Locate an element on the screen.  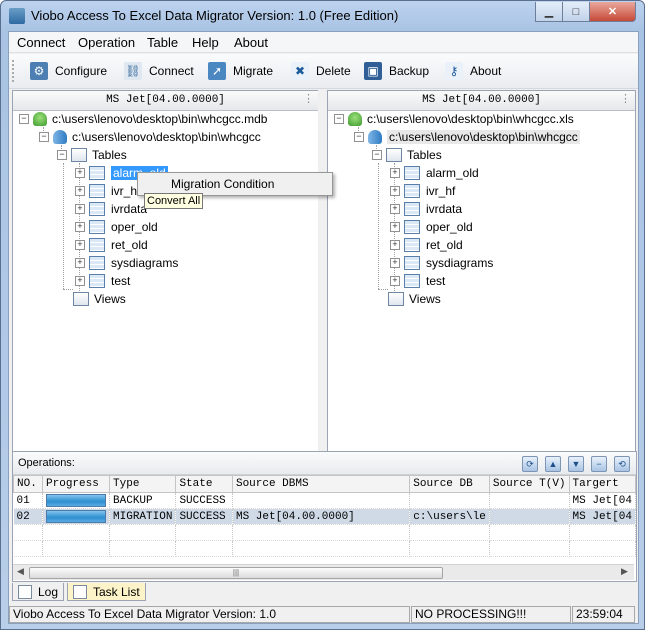
database-icon is located at coordinates (60, 137).